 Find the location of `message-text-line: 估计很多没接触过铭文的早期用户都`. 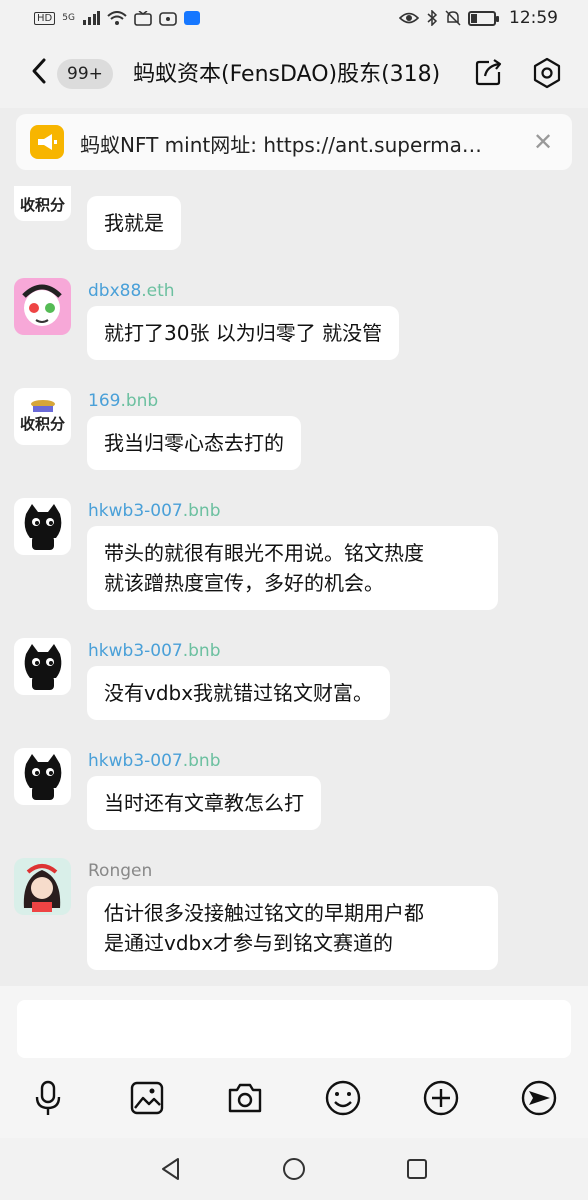

message-text-line: 估计很多没接触过铭文的早期用户都 is located at coordinates (264, 913).